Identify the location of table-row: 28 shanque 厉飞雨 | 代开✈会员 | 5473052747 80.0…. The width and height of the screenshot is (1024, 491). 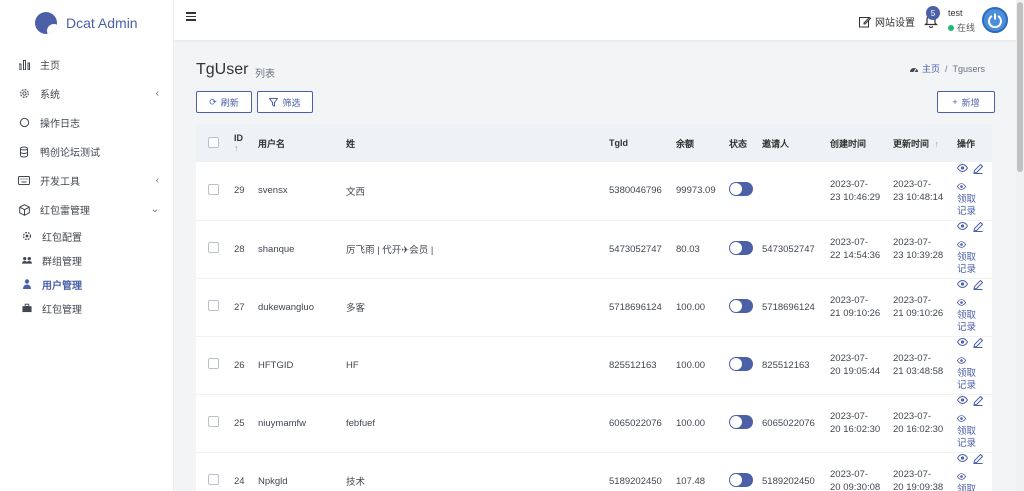
(594, 249).